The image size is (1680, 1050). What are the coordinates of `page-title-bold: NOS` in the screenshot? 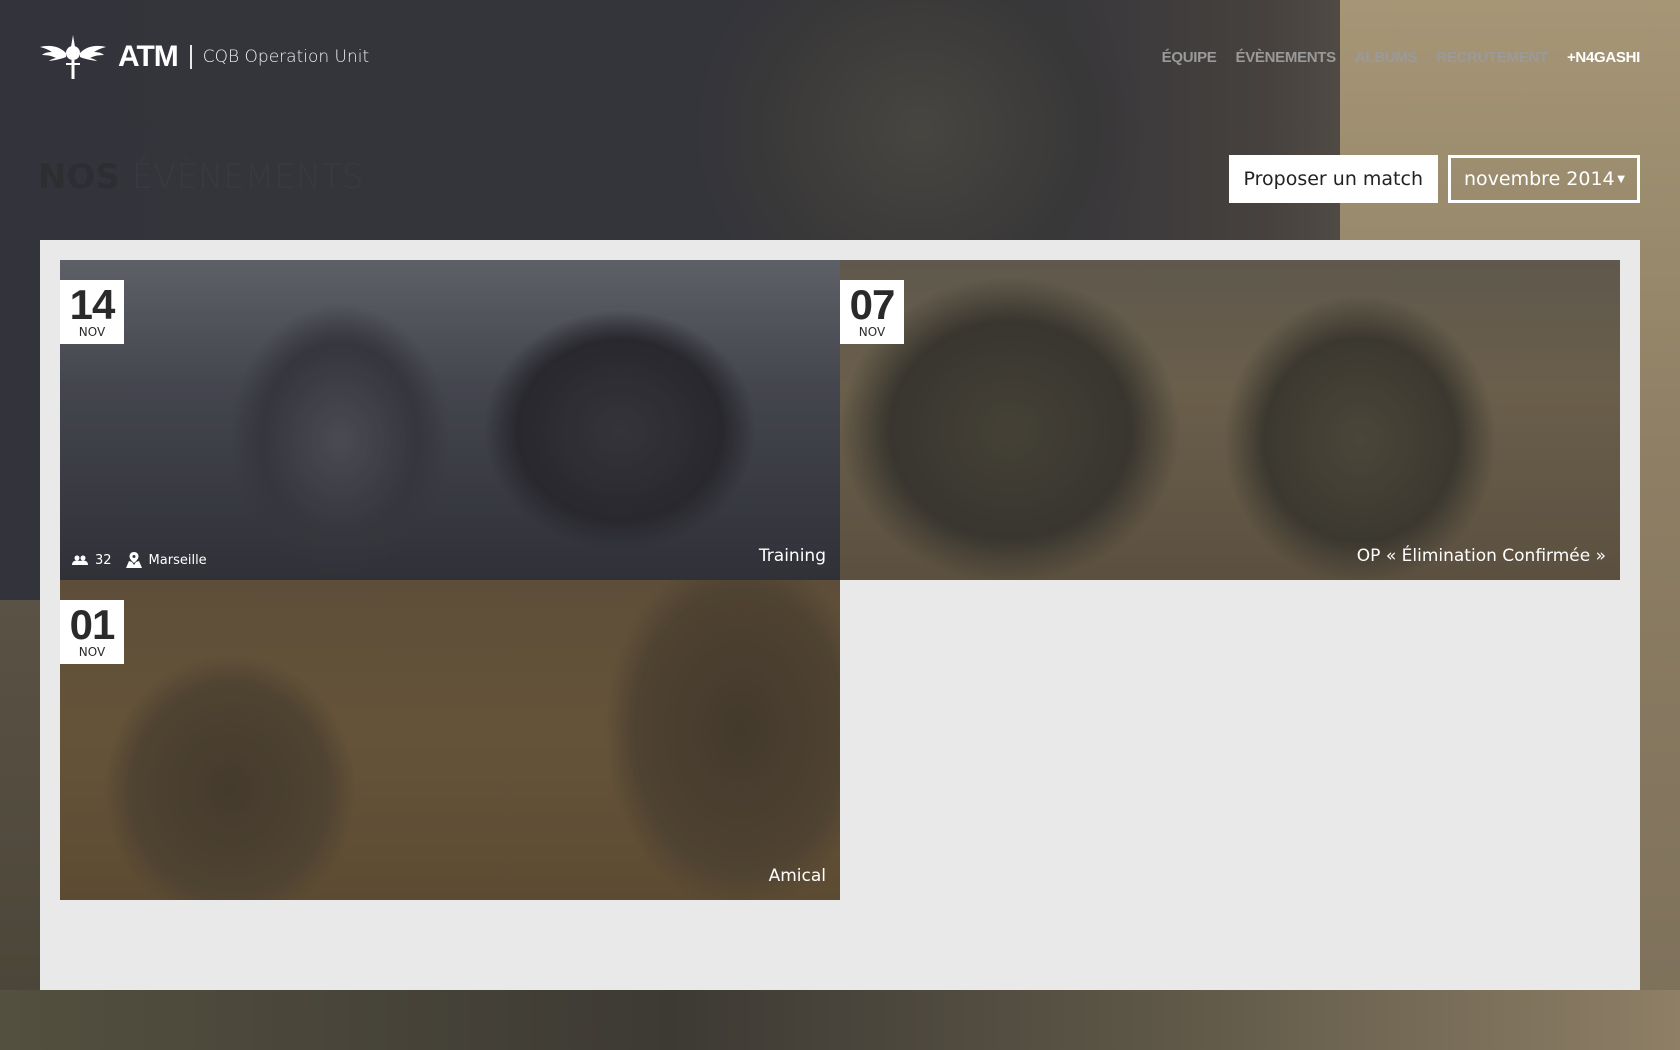 It's located at (79, 177).